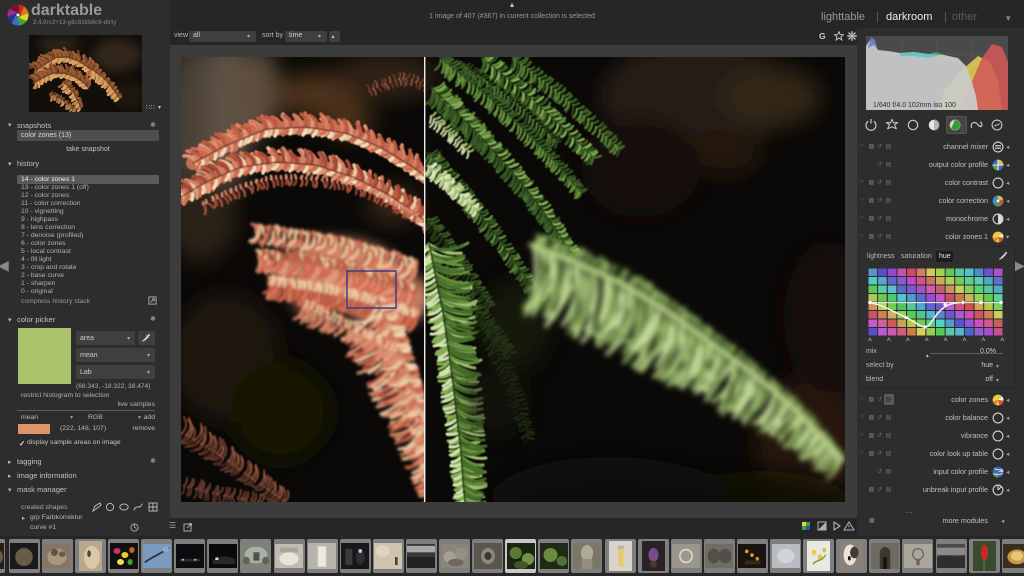 The height and width of the screenshot is (576, 1024). What do you see at coordinates (914, 105) in the screenshot?
I see `svg-text: 1/640 f/4.0 102mm iso 100` at bounding box center [914, 105].